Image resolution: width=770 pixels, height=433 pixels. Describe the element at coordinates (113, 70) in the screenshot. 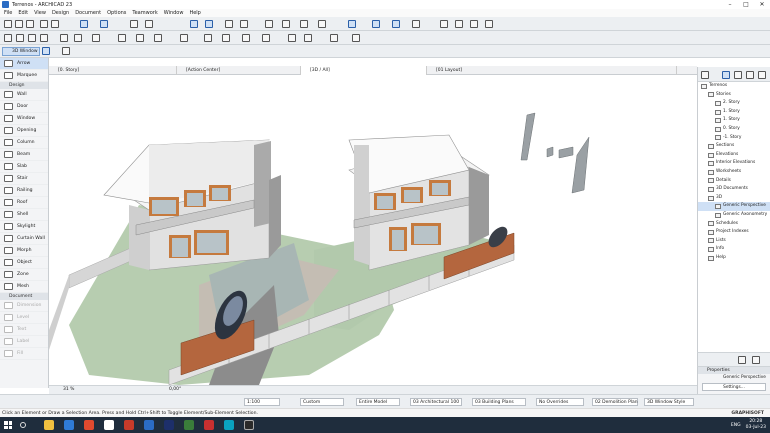

I see `tab-story-plan: [0. Story]` at that location.